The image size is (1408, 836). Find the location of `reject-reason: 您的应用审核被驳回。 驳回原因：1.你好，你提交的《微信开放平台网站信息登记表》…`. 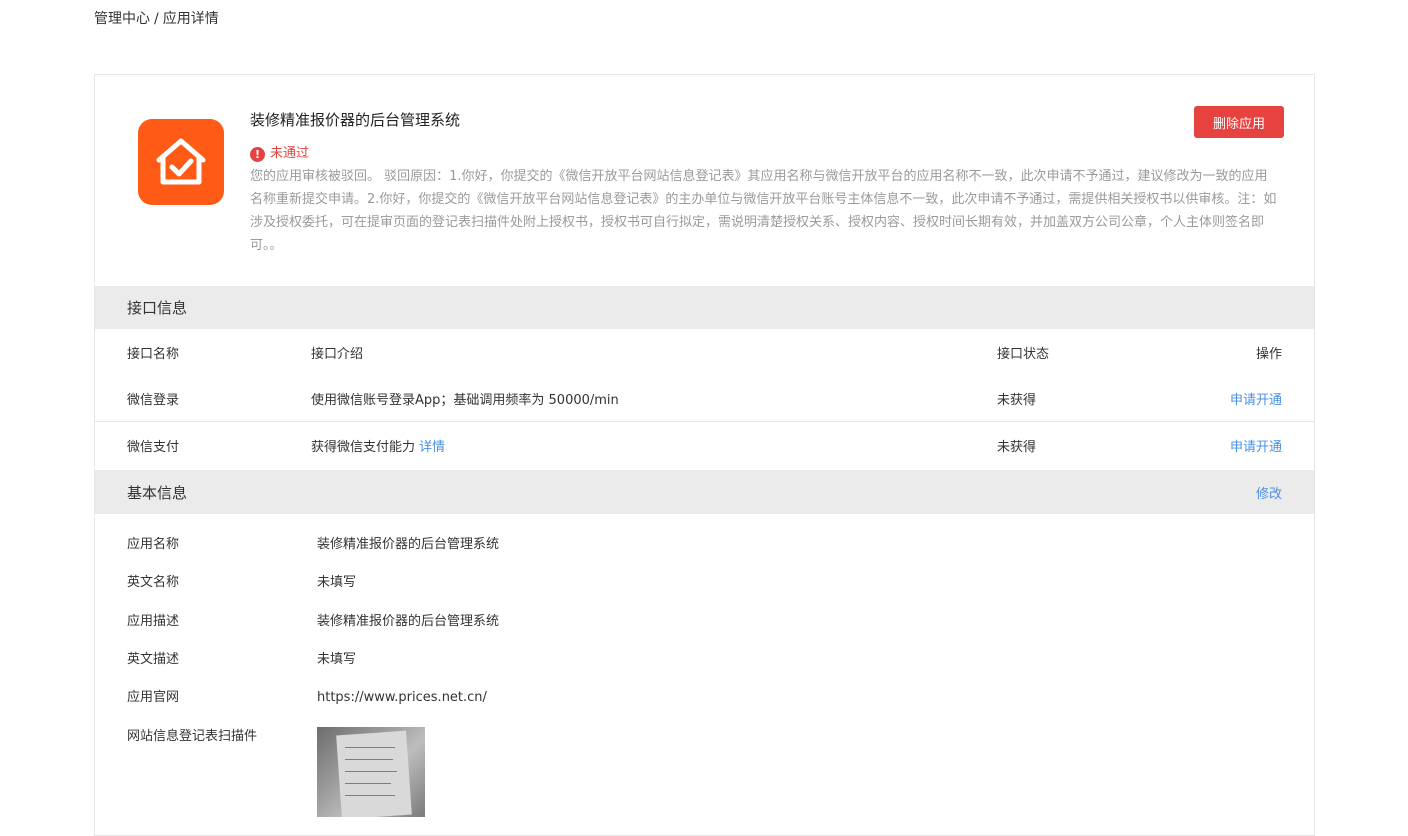

reject-reason: 您的应用审核被驳回。 驳回原因：1.你好，你提交的《微信开放平台网站信息登记表》… is located at coordinates (763, 211).